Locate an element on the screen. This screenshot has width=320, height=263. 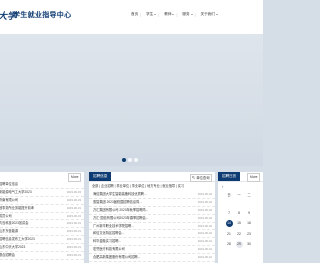
calendar-day: 15 is located at coordinates (239, 223).